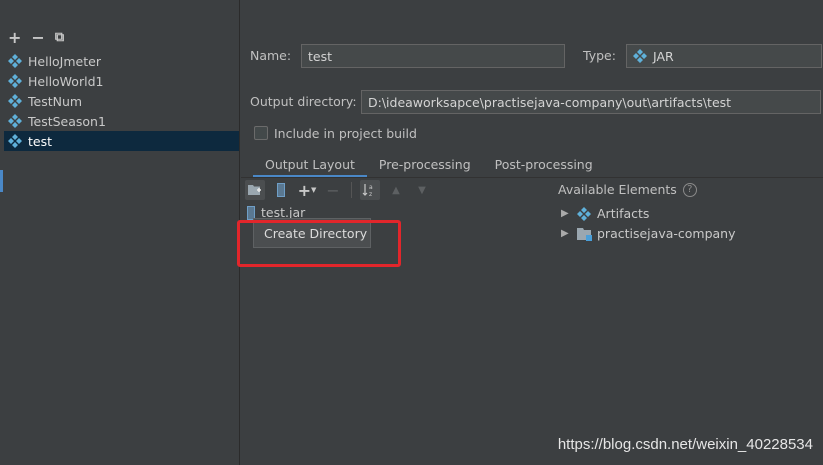 The image size is (823, 465). I want to click on artifact-label: HelloWorld1, so click(66, 81).